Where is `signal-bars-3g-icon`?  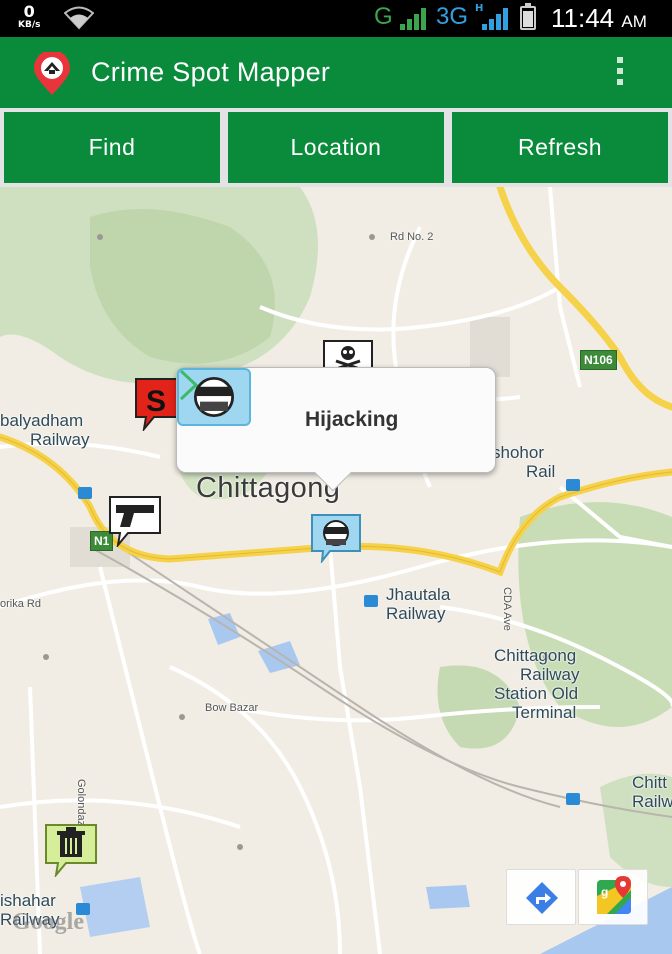 signal-bars-3g-icon is located at coordinates (495, 19).